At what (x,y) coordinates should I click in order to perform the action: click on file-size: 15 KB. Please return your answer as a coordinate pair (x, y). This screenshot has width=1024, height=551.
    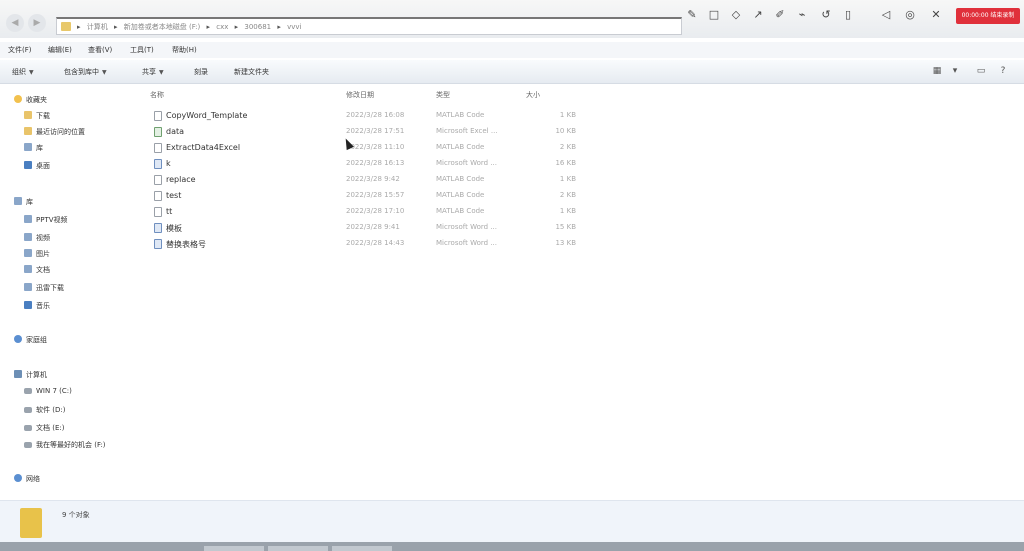
    Looking at the image, I should click on (565, 227).